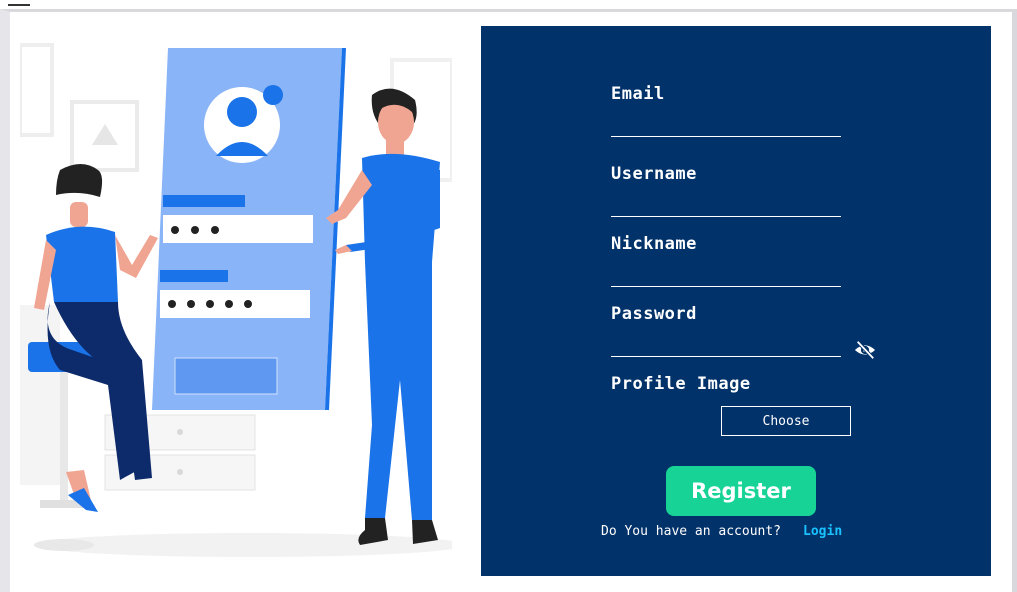  I want to click on login-link: Login, so click(822, 531).